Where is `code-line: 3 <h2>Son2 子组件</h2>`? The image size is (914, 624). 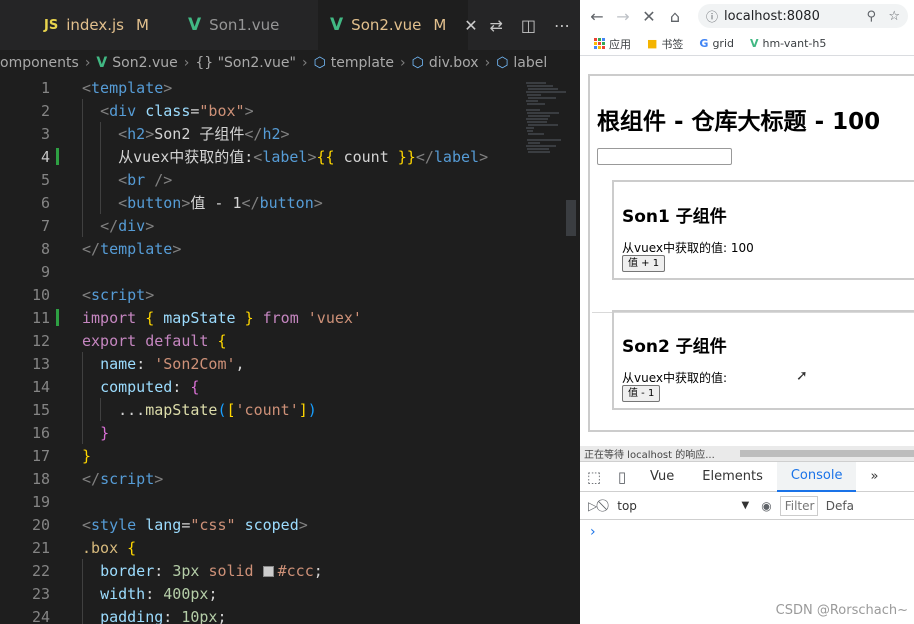 code-line: 3 <h2>Son2 子组件</h2> is located at coordinates (290, 133).